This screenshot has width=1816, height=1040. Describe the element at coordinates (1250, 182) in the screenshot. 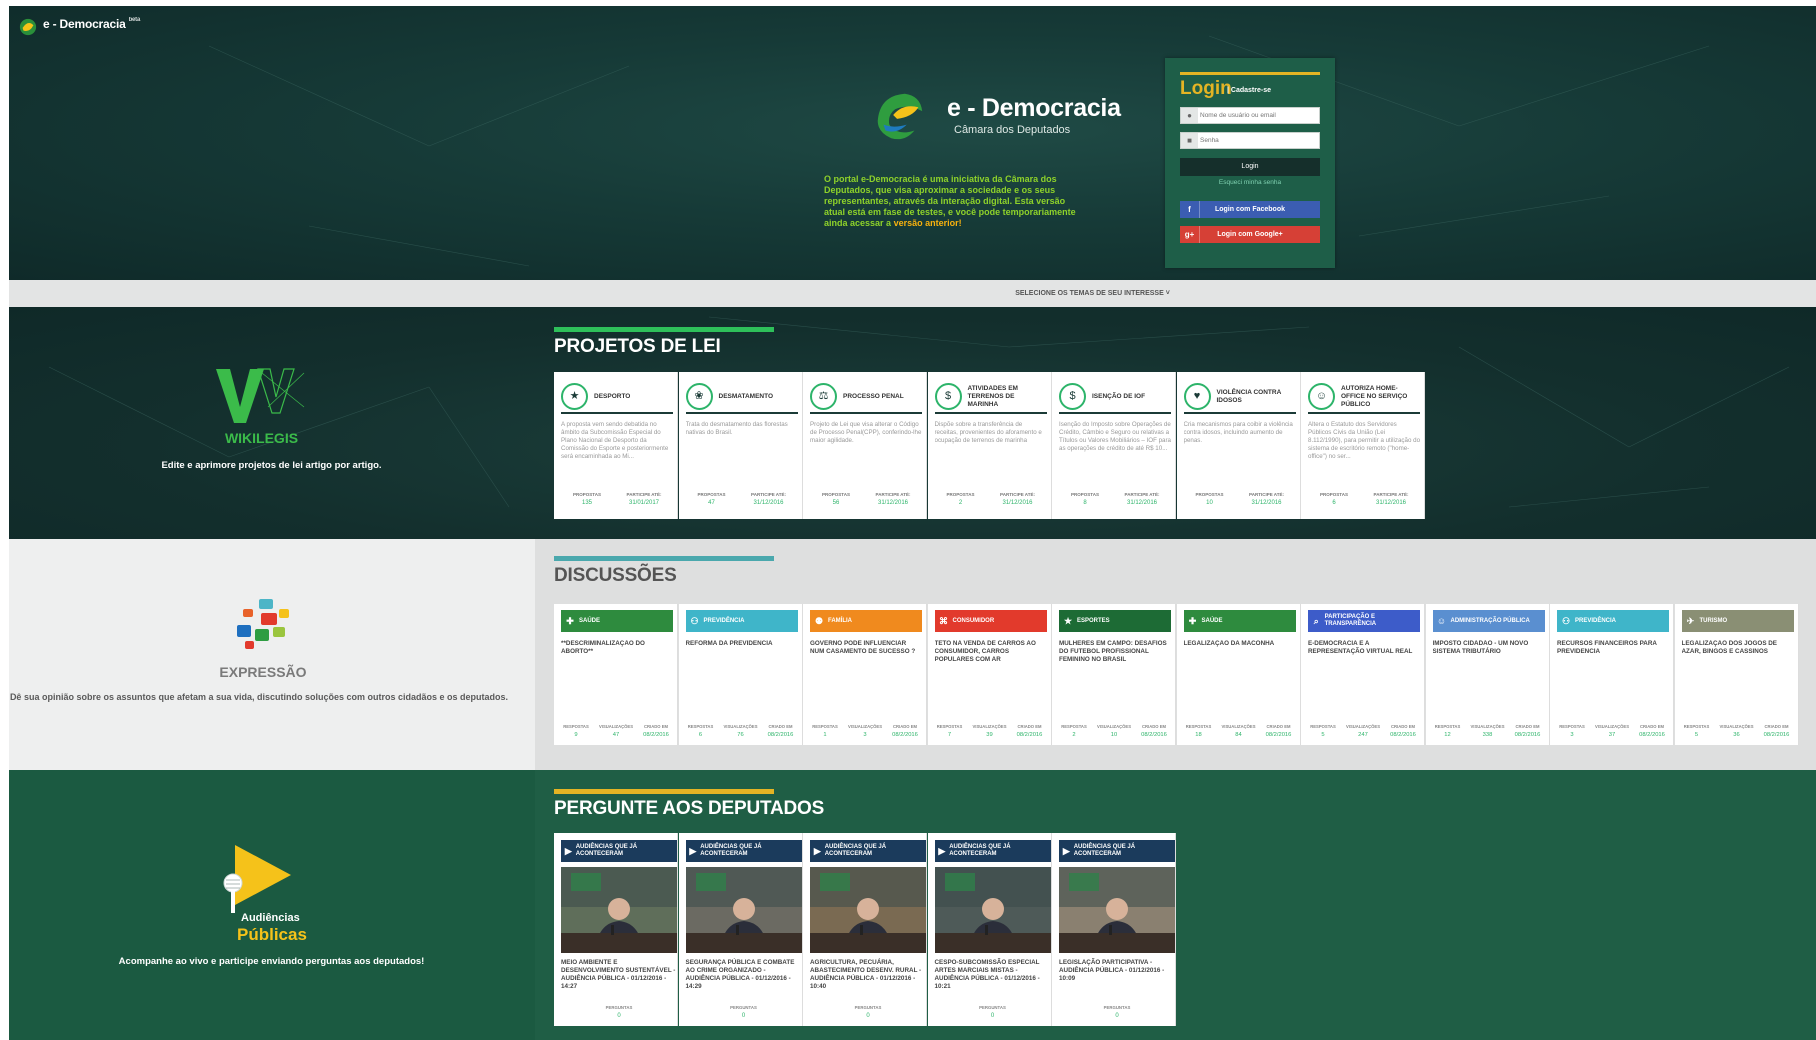

I see `forgot-password-link: Esqueci minha senha` at that location.